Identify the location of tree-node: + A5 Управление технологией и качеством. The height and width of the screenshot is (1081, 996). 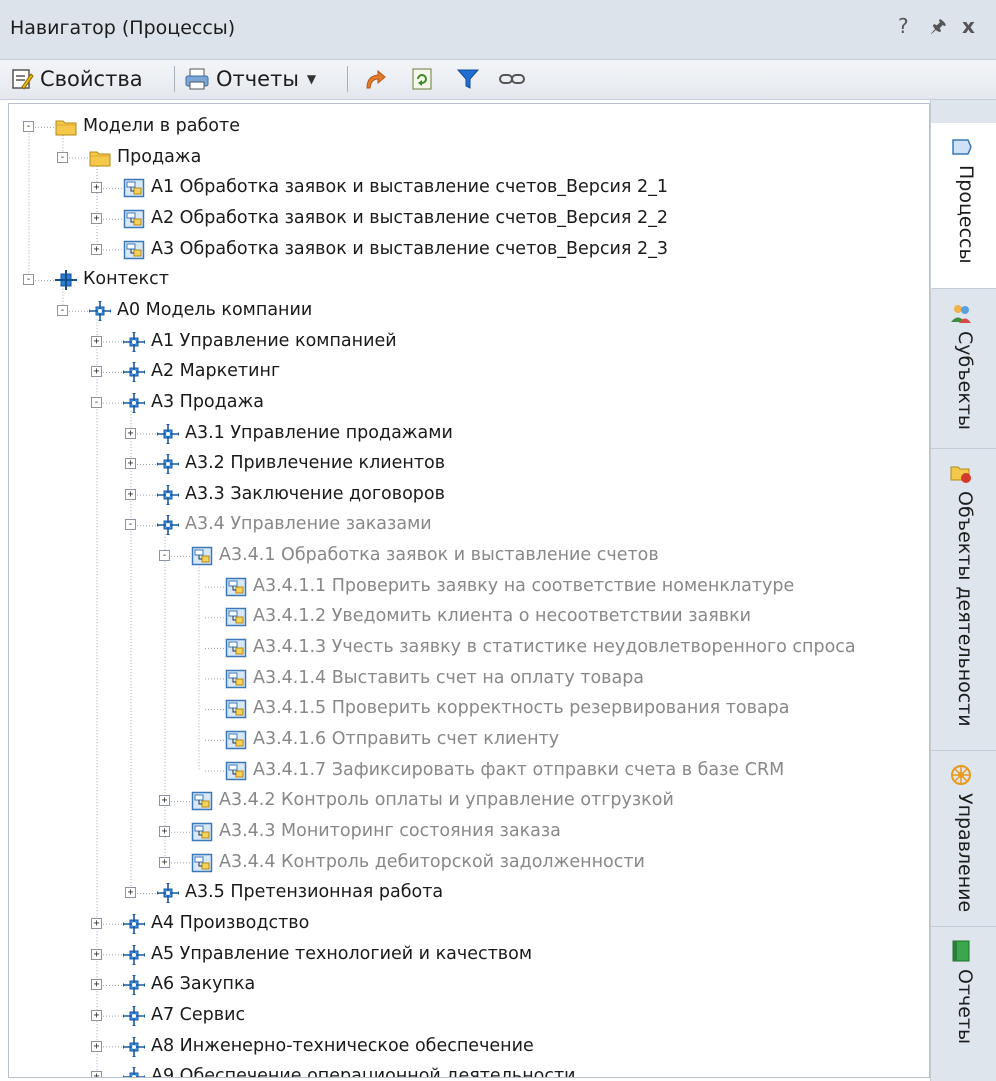
(469, 955).